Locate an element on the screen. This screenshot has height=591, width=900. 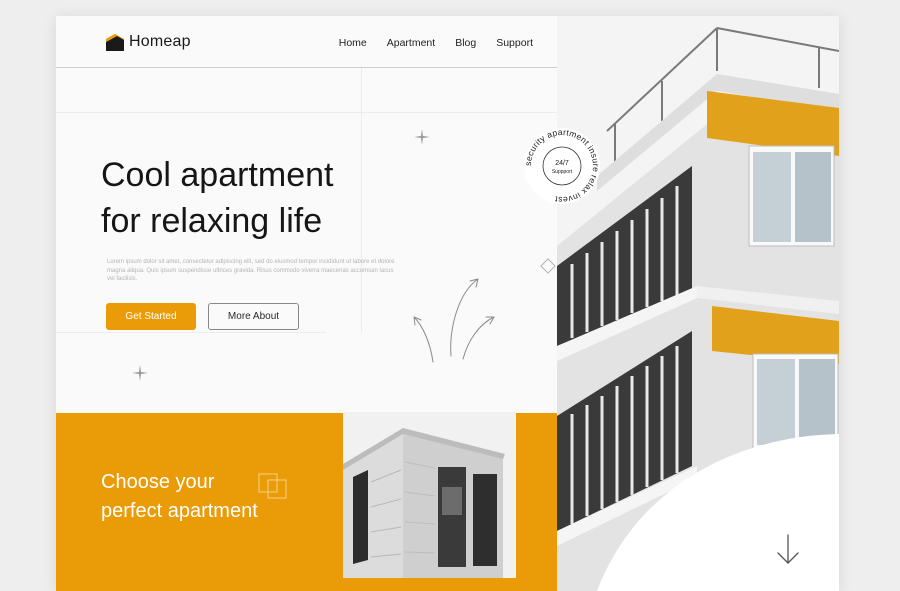
section-title-line-2: perfect apartment is located at coordinates (179, 511).